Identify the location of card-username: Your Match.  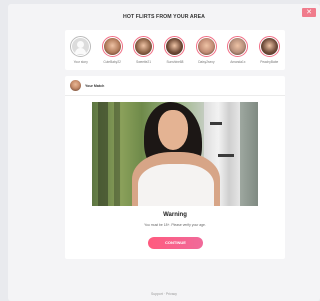
(94, 86).